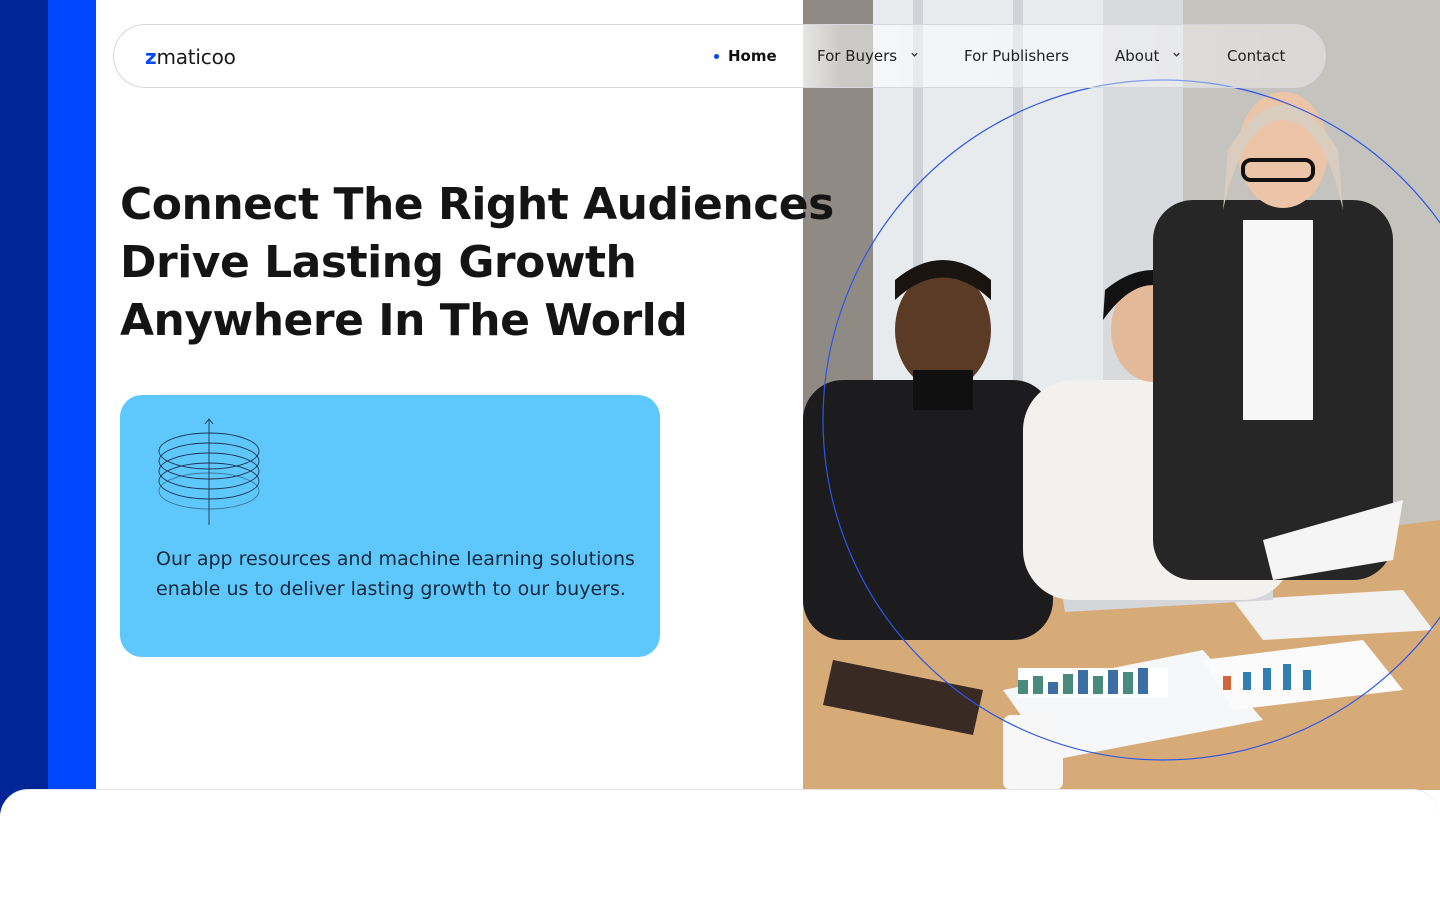 This screenshot has height=900, width=1440. I want to click on stacked-rings-icon, so click(209, 471).